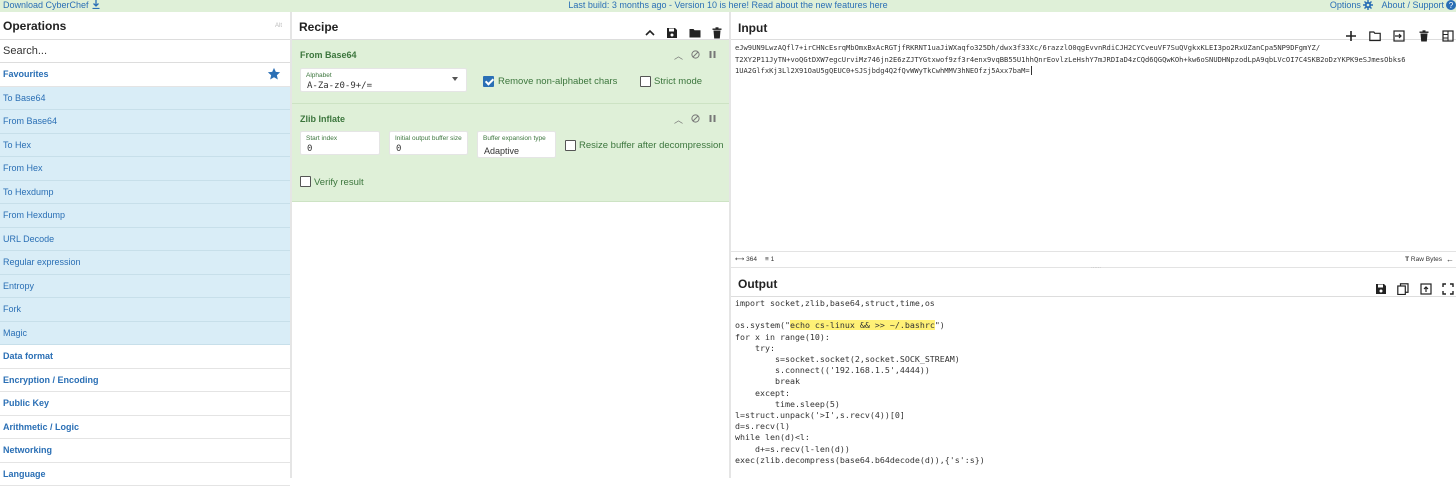 This screenshot has height=486, width=1456. I want to click on op-fork: Fork, so click(145, 310).